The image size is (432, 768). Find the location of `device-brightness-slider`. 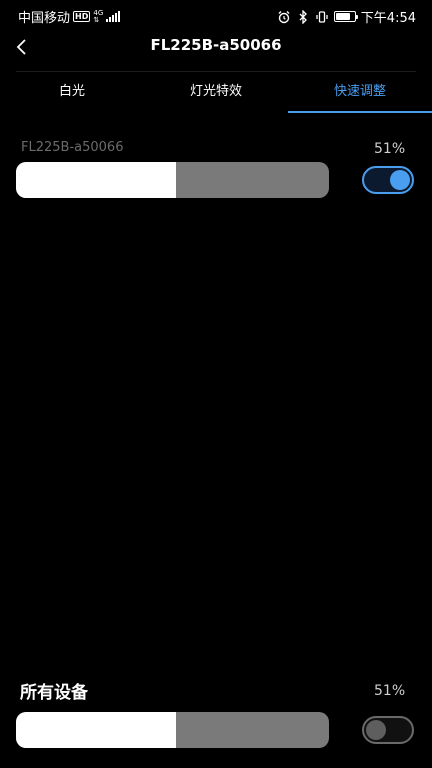

device-brightness-slider is located at coordinates (172, 180).